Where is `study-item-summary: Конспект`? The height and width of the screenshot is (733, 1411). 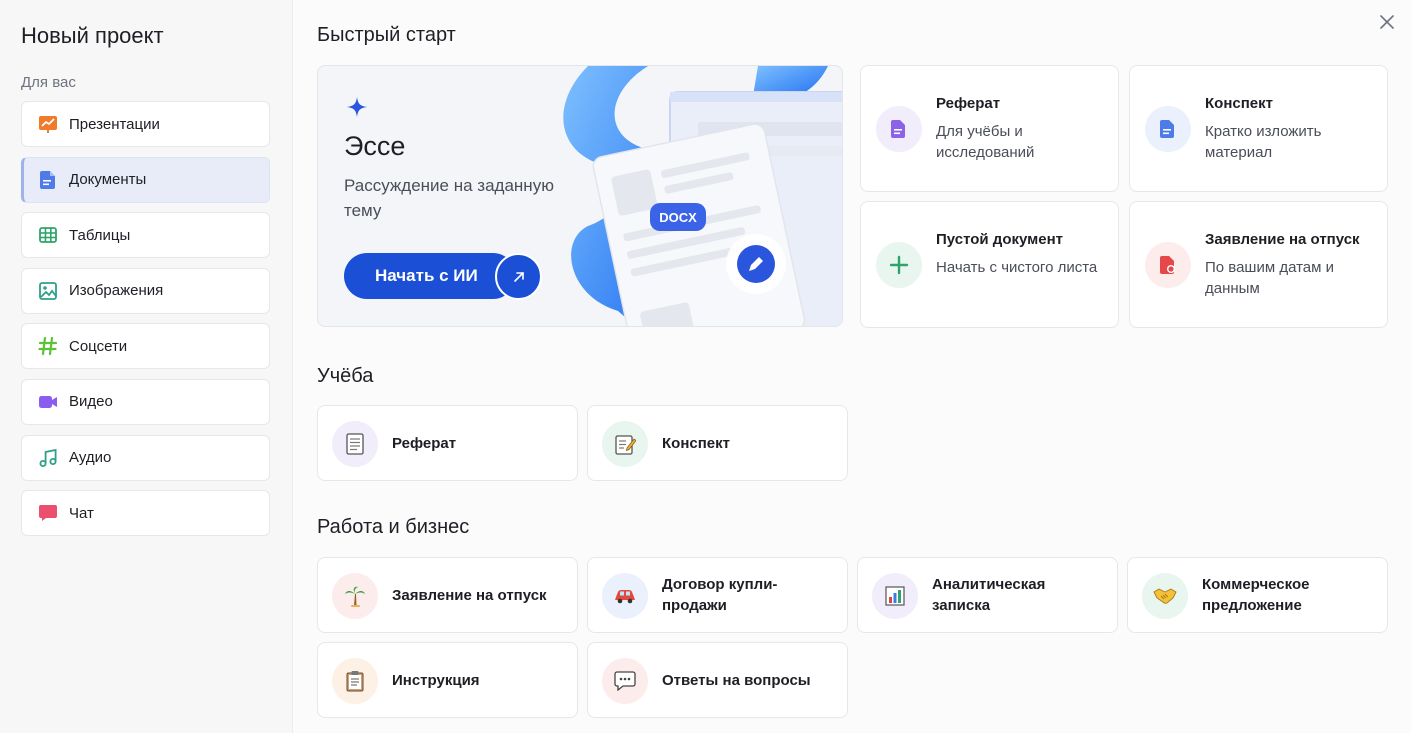 study-item-summary: Конспект is located at coordinates (717, 443).